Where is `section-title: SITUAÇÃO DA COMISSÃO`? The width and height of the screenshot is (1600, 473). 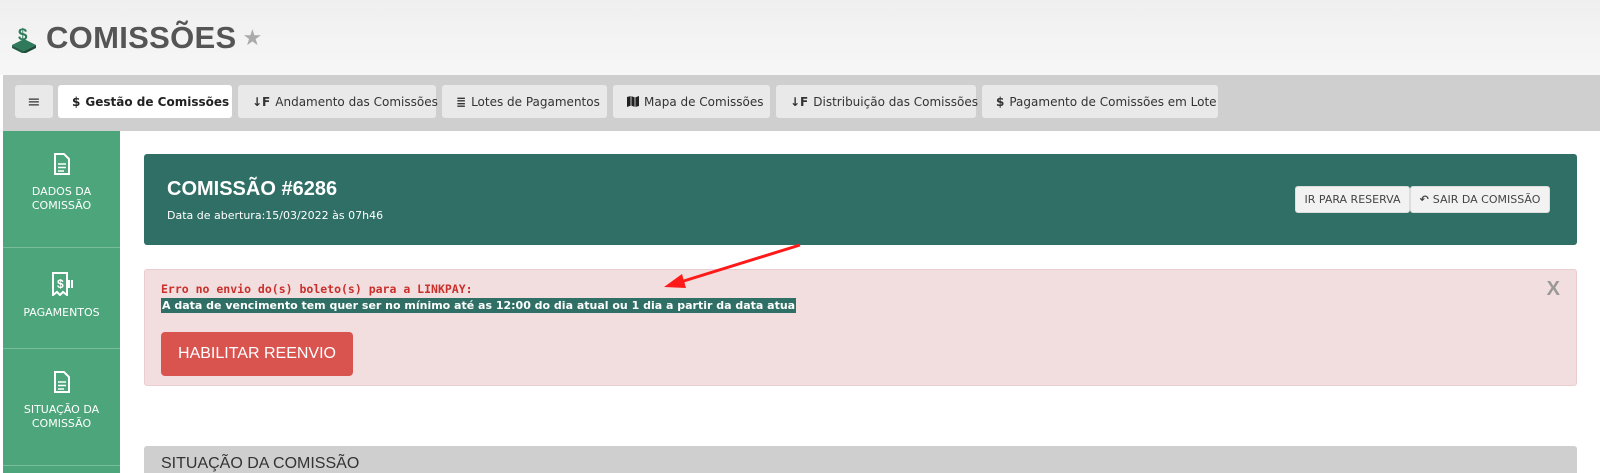
section-title: SITUAÇÃO DA COMISSÃO is located at coordinates (260, 463).